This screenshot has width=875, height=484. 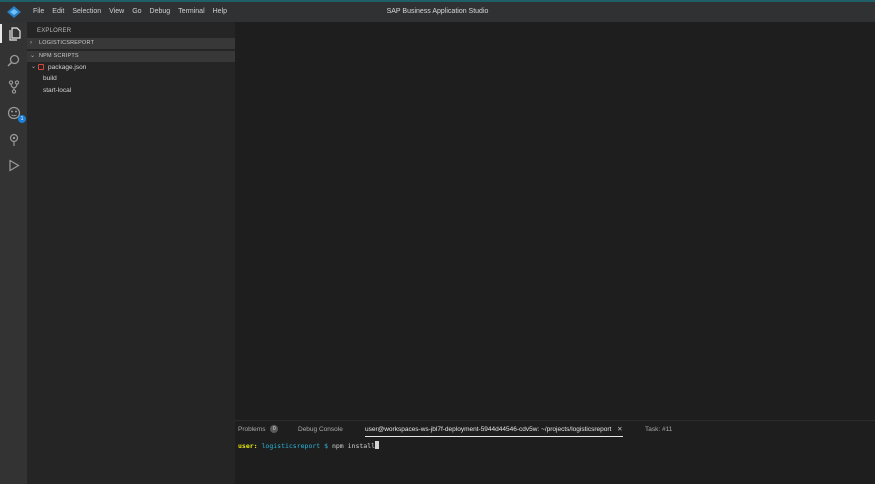 What do you see at coordinates (13, 165) in the screenshot?
I see `run-debug-icon` at bounding box center [13, 165].